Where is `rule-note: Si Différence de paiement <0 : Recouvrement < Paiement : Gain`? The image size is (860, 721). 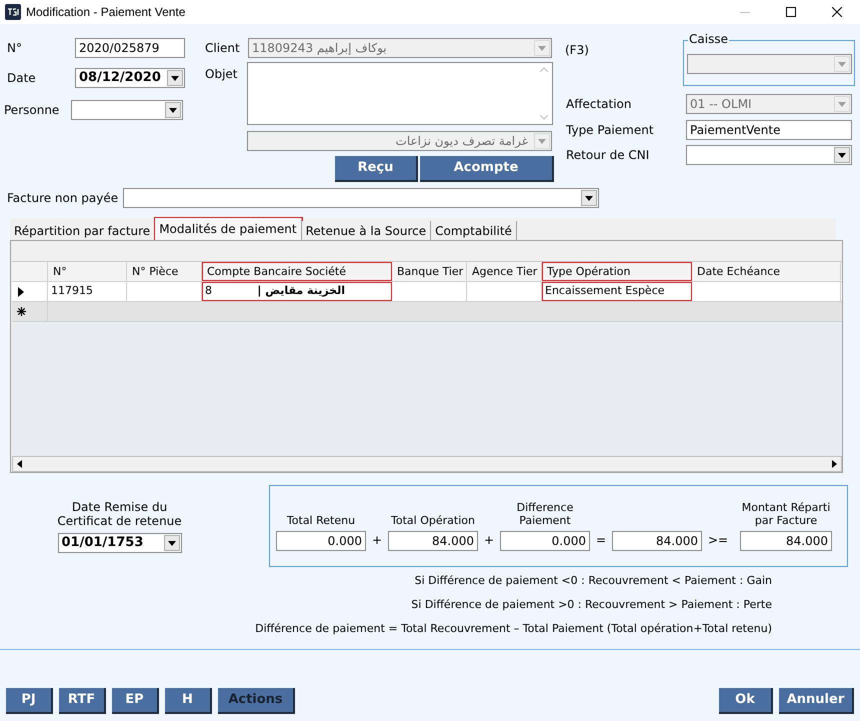
rule-note: Si Différence de paiement <0 : Recouvrement < Paiement : Gain is located at coordinates (593, 581).